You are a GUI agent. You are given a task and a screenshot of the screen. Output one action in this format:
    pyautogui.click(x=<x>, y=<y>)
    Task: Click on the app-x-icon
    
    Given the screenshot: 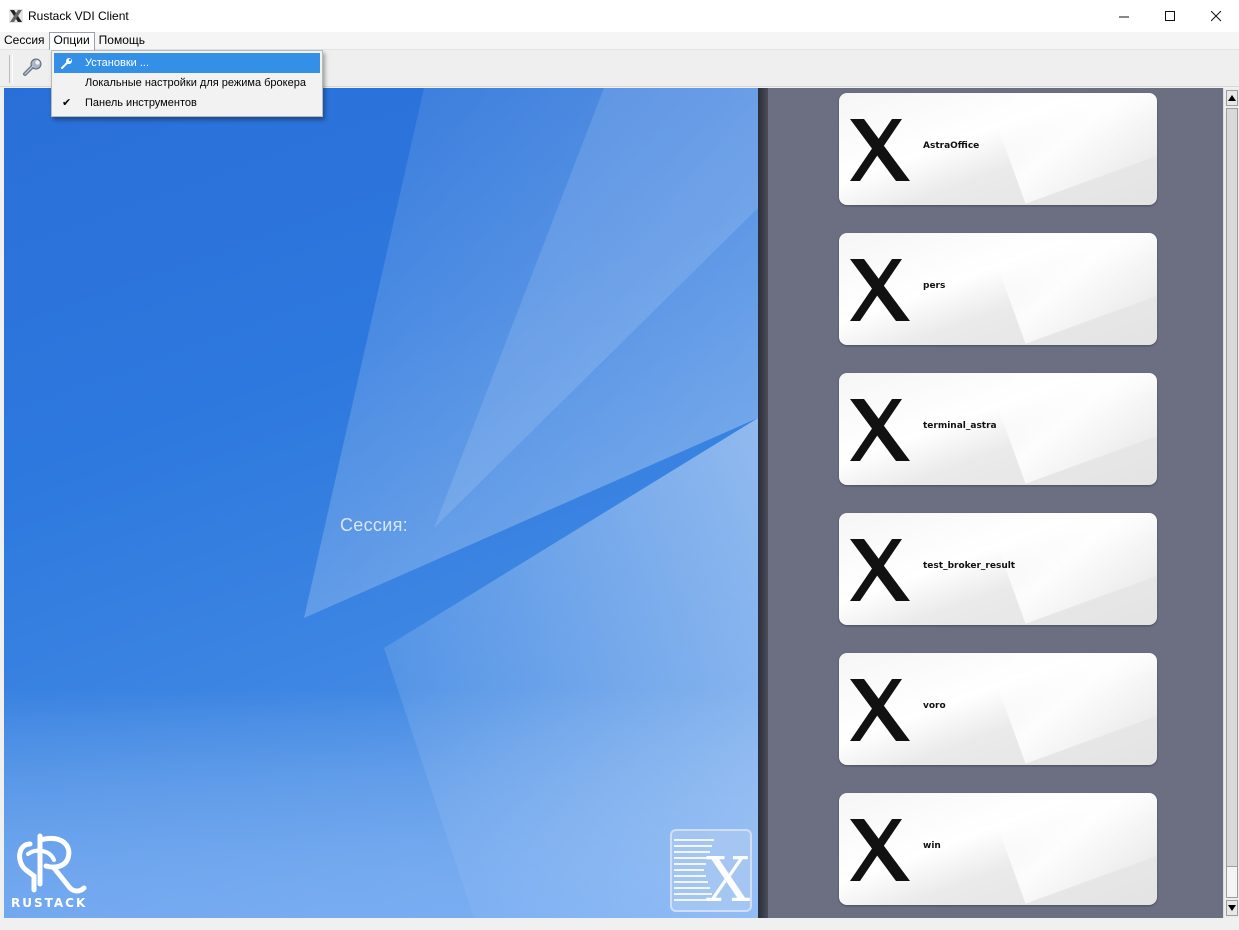 What is the action you would take?
    pyautogui.click(x=16, y=16)
    